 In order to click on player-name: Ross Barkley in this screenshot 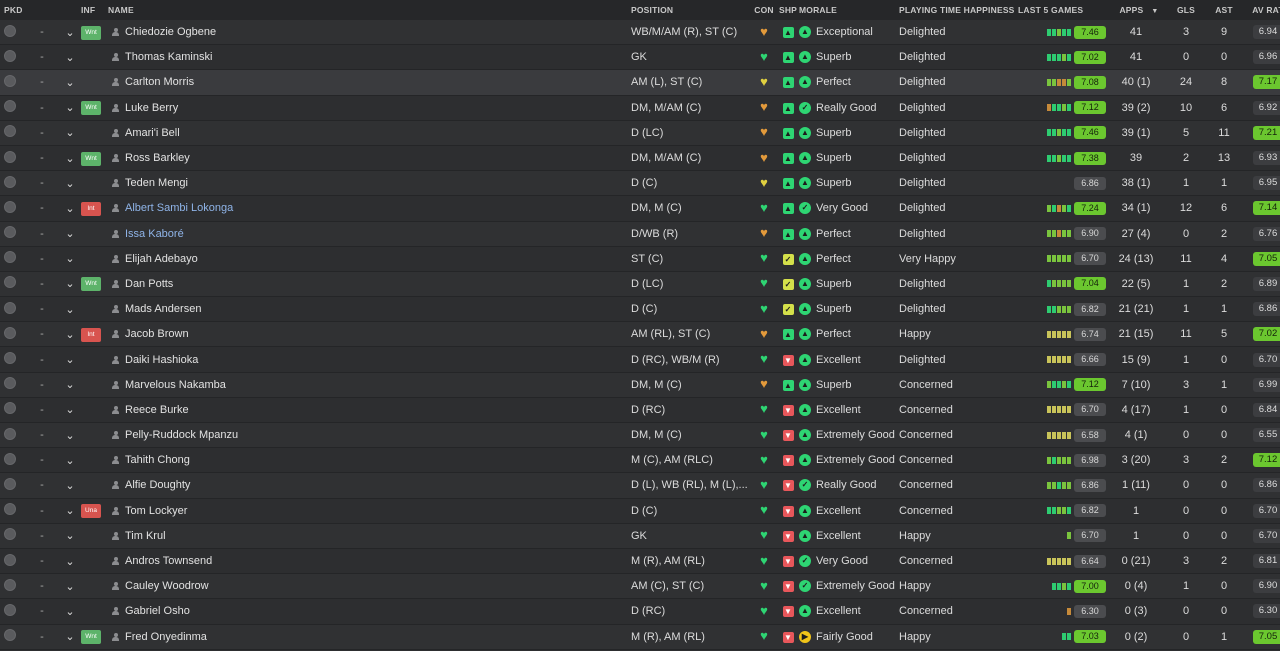, I will do `click(157, 158)`.